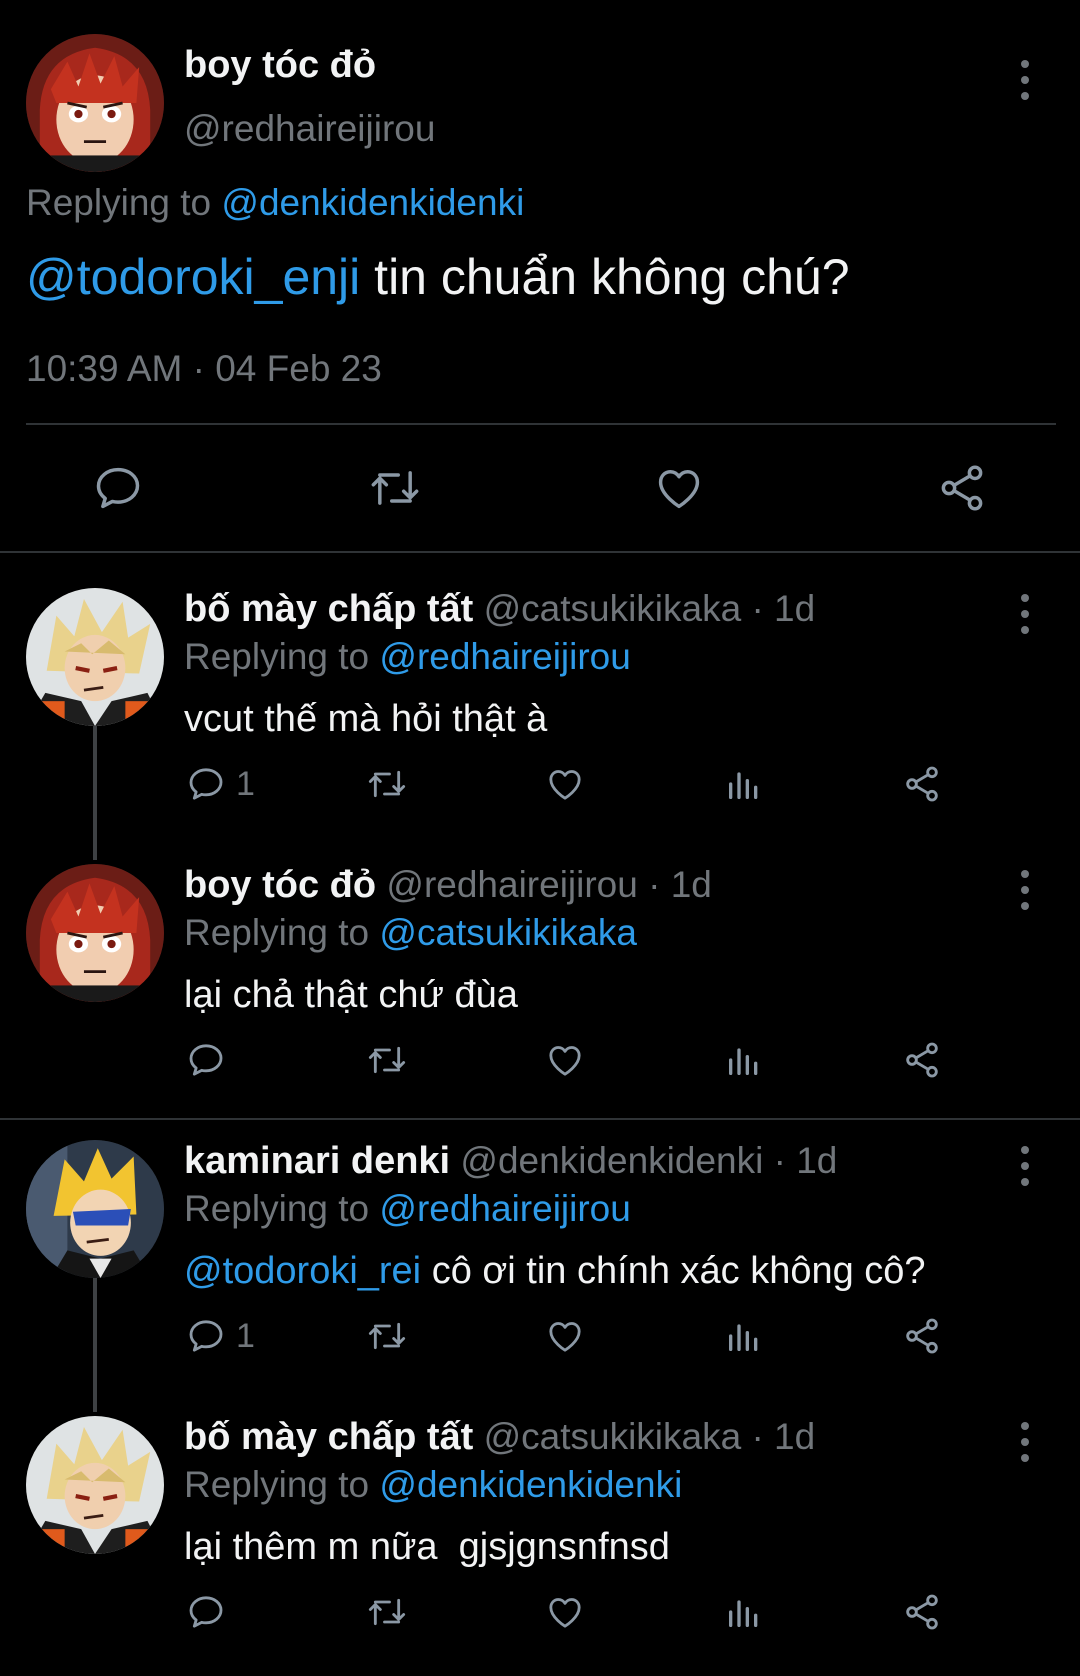 The height and width of the screenshot is (1676, 1080). I want to click on replying-to-link: @catsukikikaka, so click(508, 932).